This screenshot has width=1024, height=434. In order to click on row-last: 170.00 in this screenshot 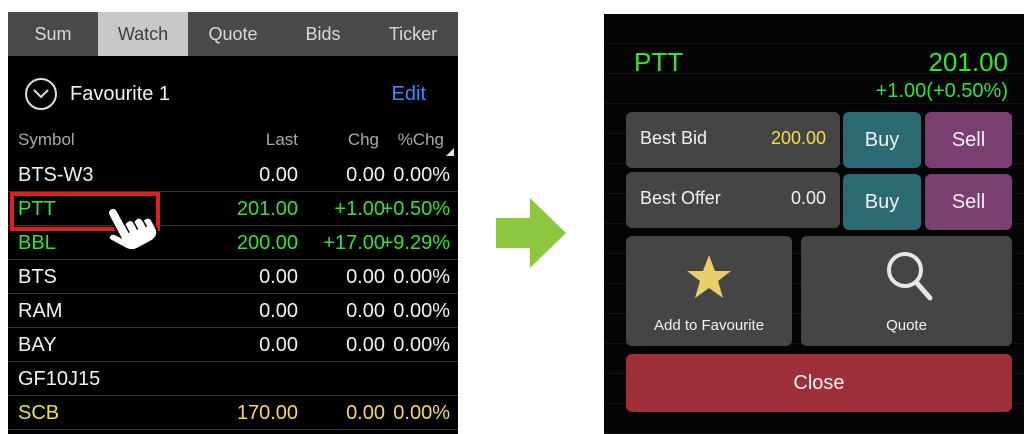, I will do `click(267, 413)`.